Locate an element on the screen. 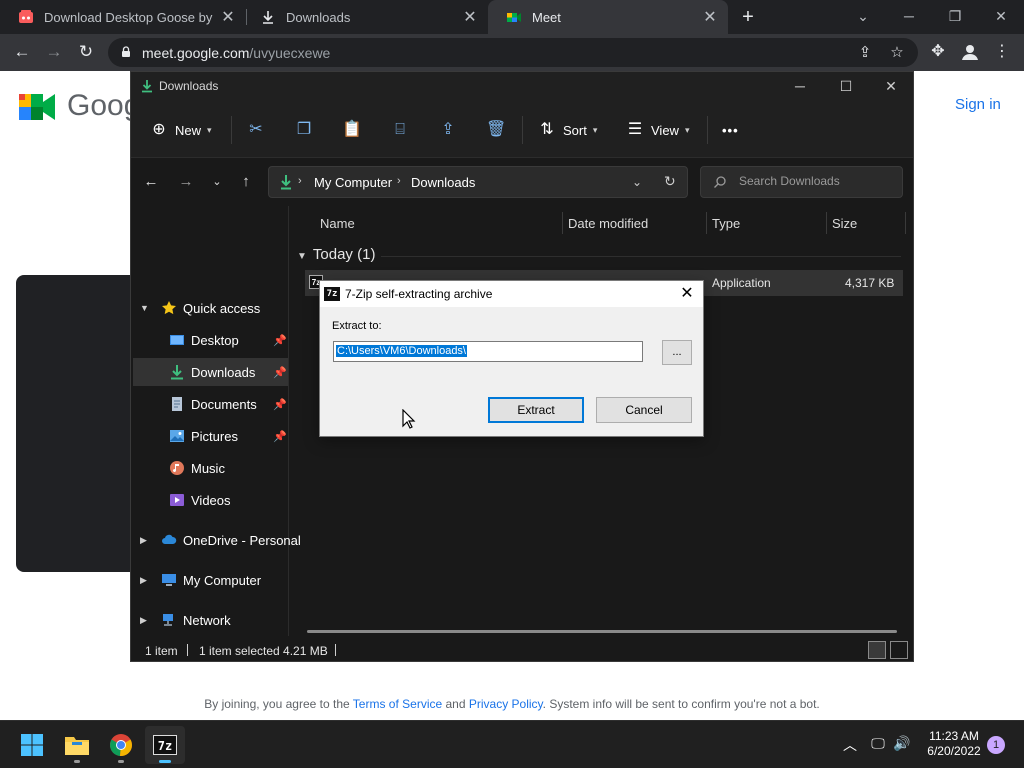 This screenshot has height=768, width=1024. chevron-down-icon: ⌄ is located at coordinates (637, 182).